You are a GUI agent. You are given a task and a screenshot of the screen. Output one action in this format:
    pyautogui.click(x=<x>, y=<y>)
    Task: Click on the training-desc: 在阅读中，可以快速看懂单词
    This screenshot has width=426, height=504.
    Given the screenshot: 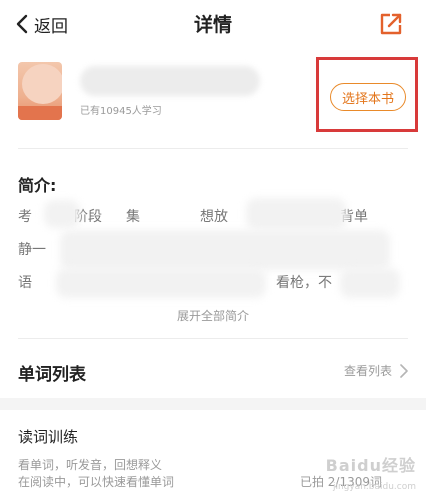 What is the action you would take?
    pyautogui.click(x=96, y=482)
    